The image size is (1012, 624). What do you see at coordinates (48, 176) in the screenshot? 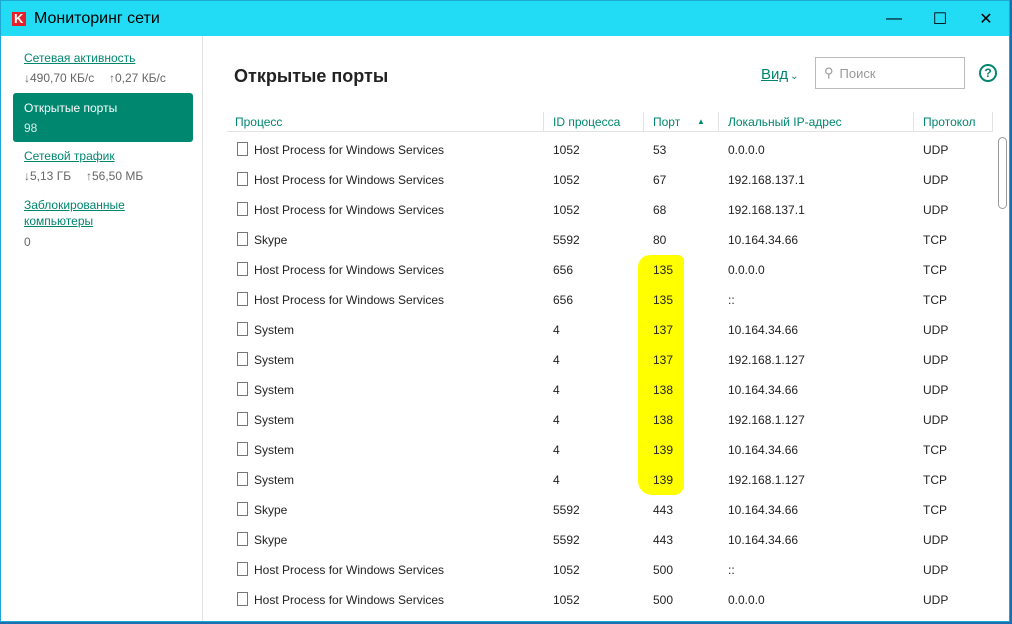
I see `traffic-down: ↓5,13 ГБ` at bounding box center [48, 176].